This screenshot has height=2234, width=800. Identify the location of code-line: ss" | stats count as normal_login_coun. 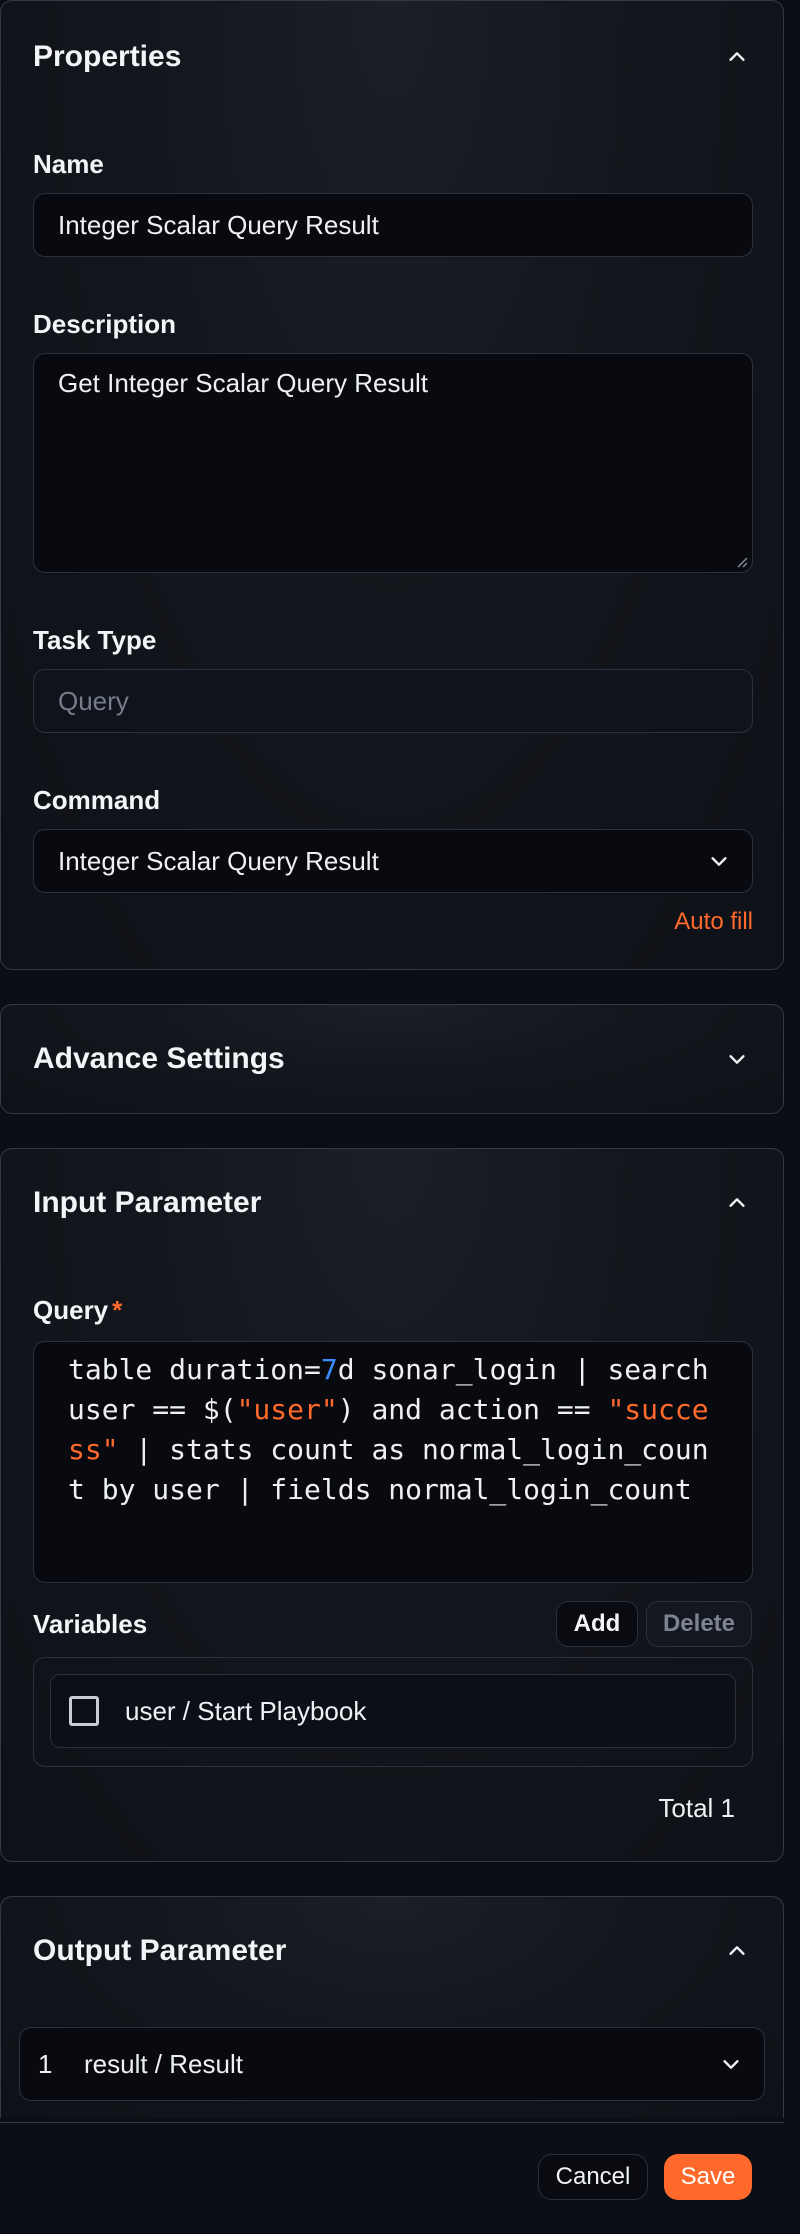
(398, 1450).